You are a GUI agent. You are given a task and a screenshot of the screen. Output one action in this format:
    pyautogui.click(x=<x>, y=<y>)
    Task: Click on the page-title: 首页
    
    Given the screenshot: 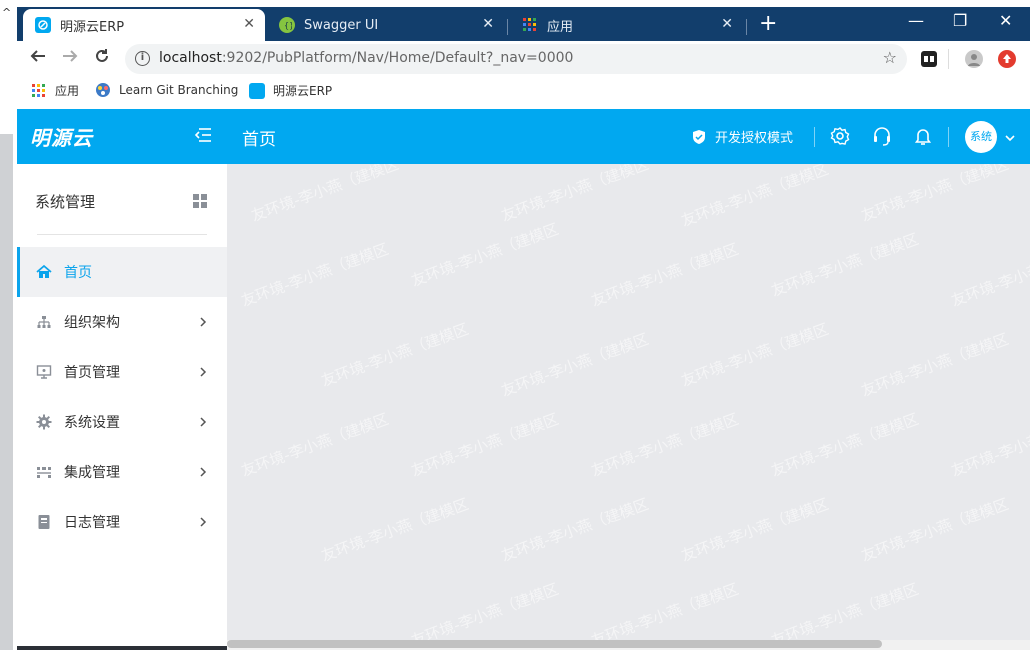 What is the action you would take?
    pyautogui.click(x=259, y=140)
    